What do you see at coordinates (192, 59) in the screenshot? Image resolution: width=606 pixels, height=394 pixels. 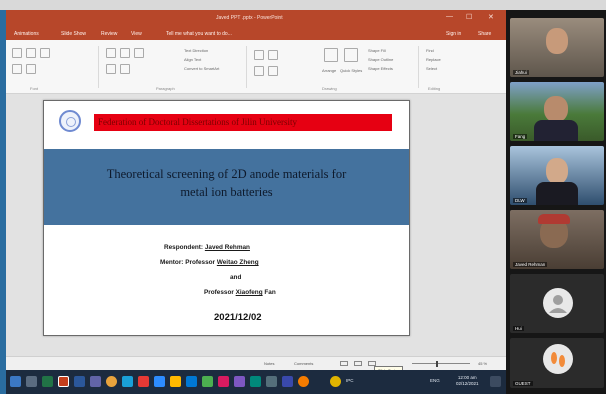 I see `align-text-button: Align Text` at bounding box center [192, 59].